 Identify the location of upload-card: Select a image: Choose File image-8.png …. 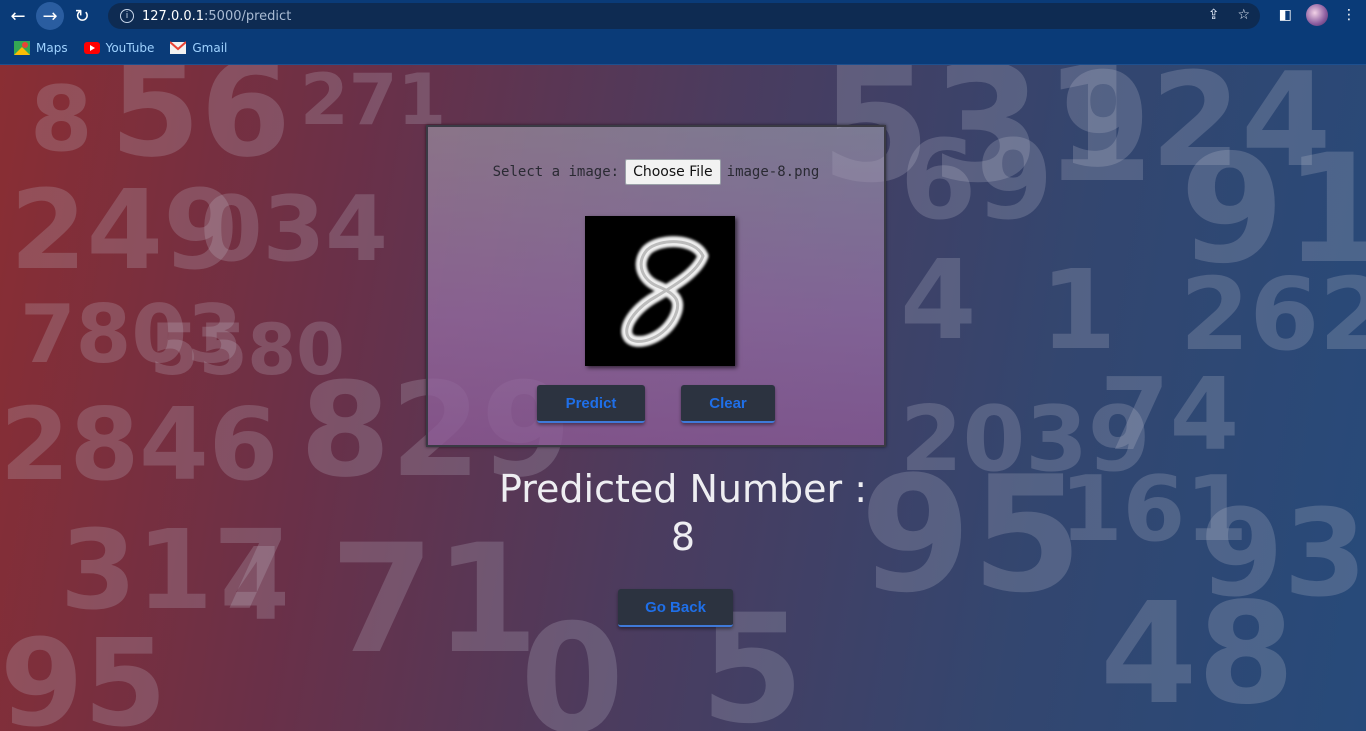
(656, 286).